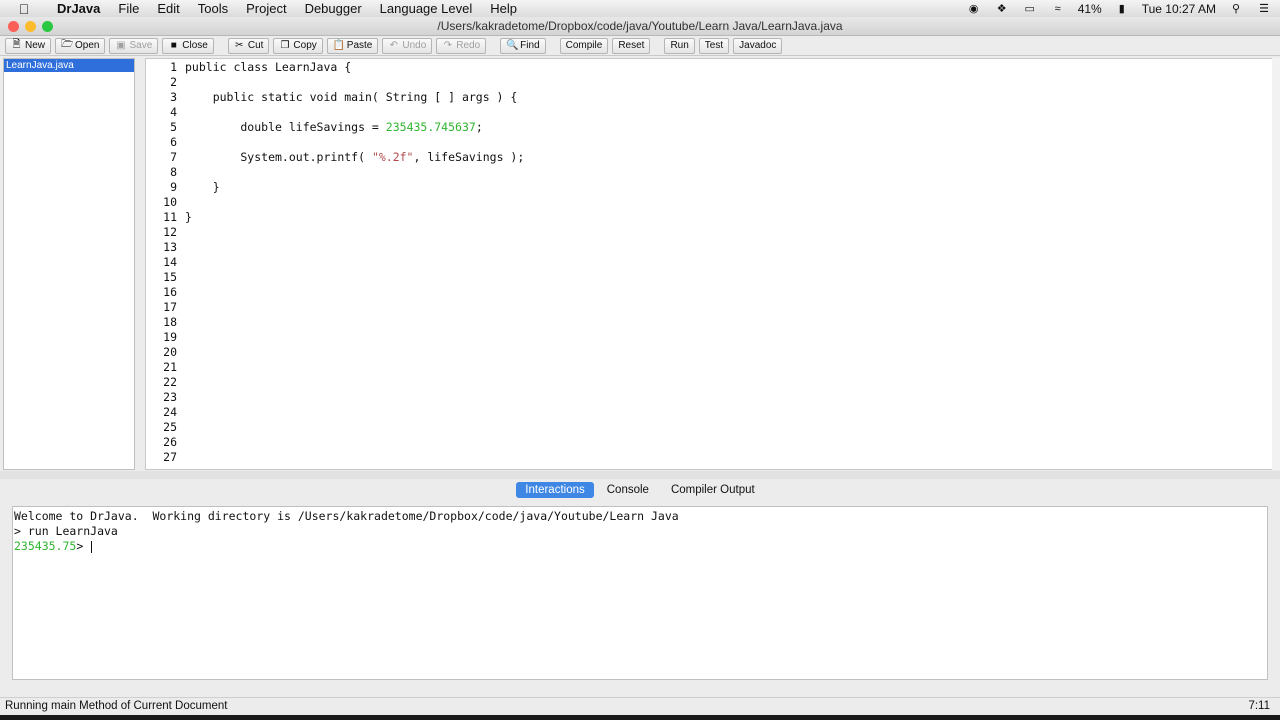  Describe the element at coordinates (461, 45) in the screenshot. I see `redo-button: ↷ Redo` at that location.